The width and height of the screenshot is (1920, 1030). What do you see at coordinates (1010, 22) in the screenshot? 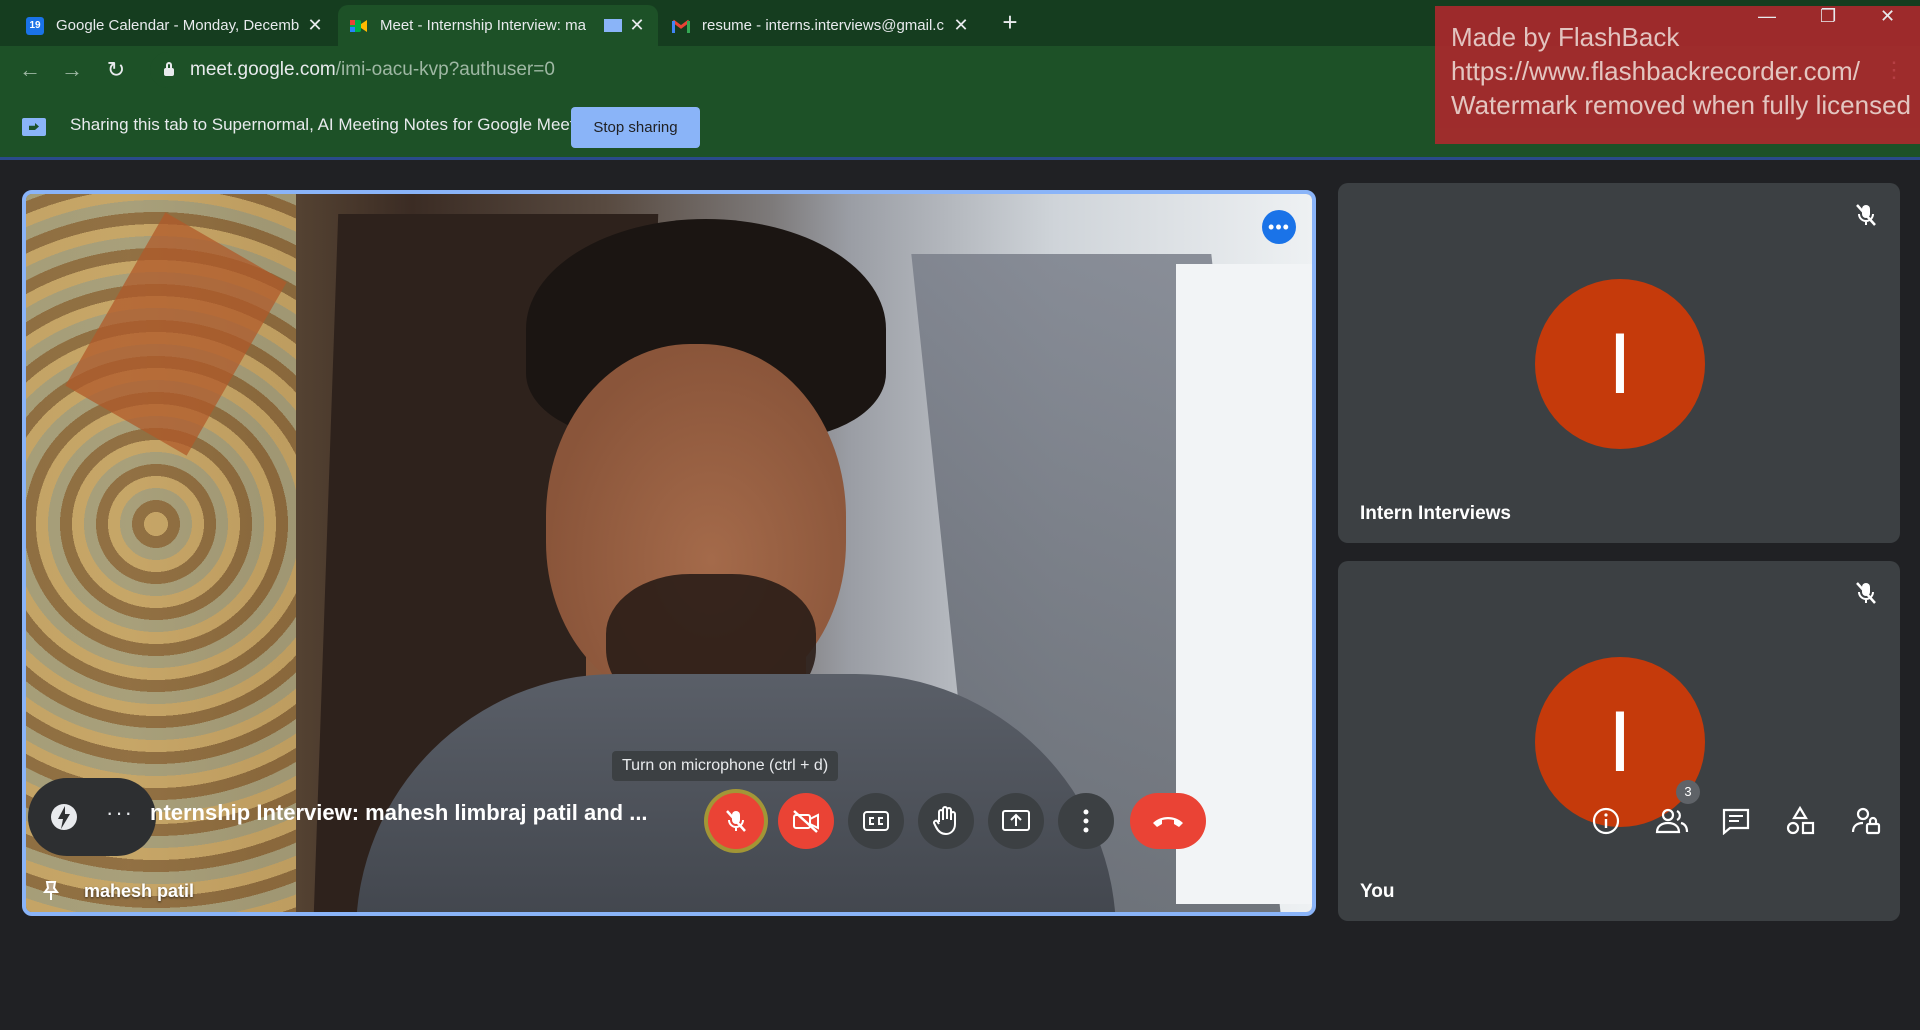
I see `new-tab-button: +` at bounding box center [1010, 22].